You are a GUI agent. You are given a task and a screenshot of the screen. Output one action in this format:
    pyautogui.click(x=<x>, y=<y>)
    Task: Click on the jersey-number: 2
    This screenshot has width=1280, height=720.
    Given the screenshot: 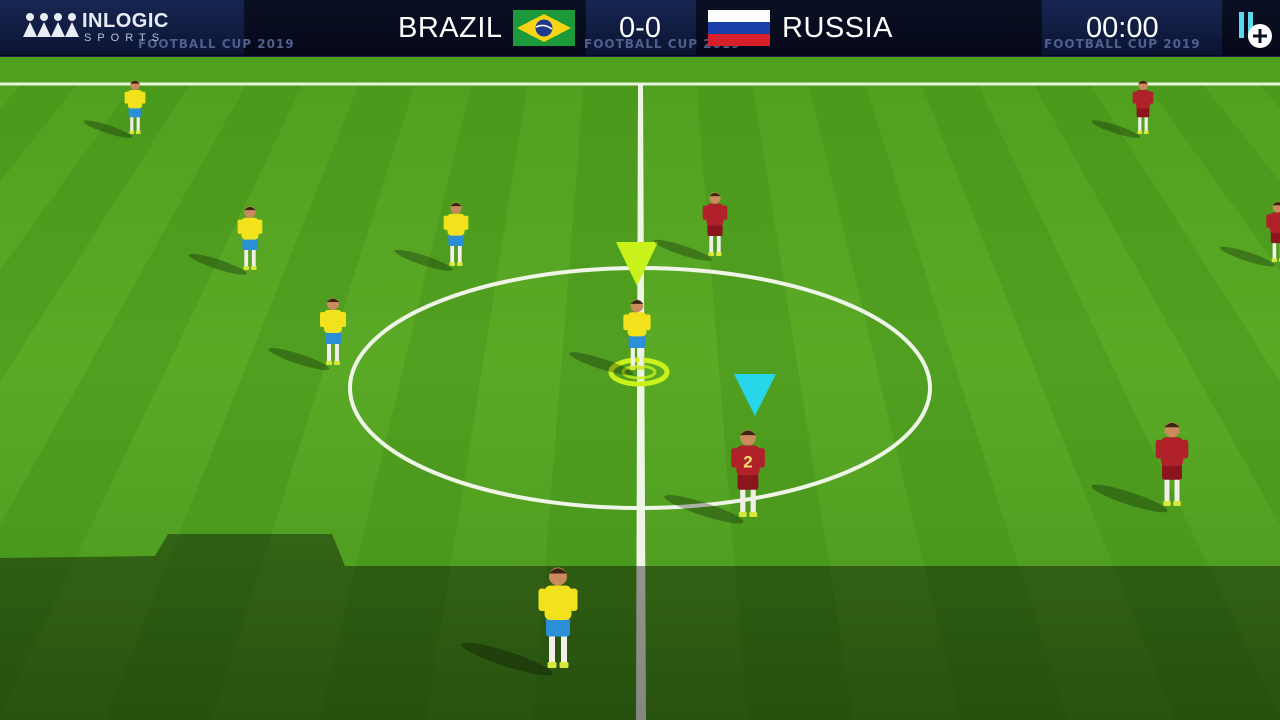 What is the action you would take?
    pyautogui.click(x=747, y=462)
    